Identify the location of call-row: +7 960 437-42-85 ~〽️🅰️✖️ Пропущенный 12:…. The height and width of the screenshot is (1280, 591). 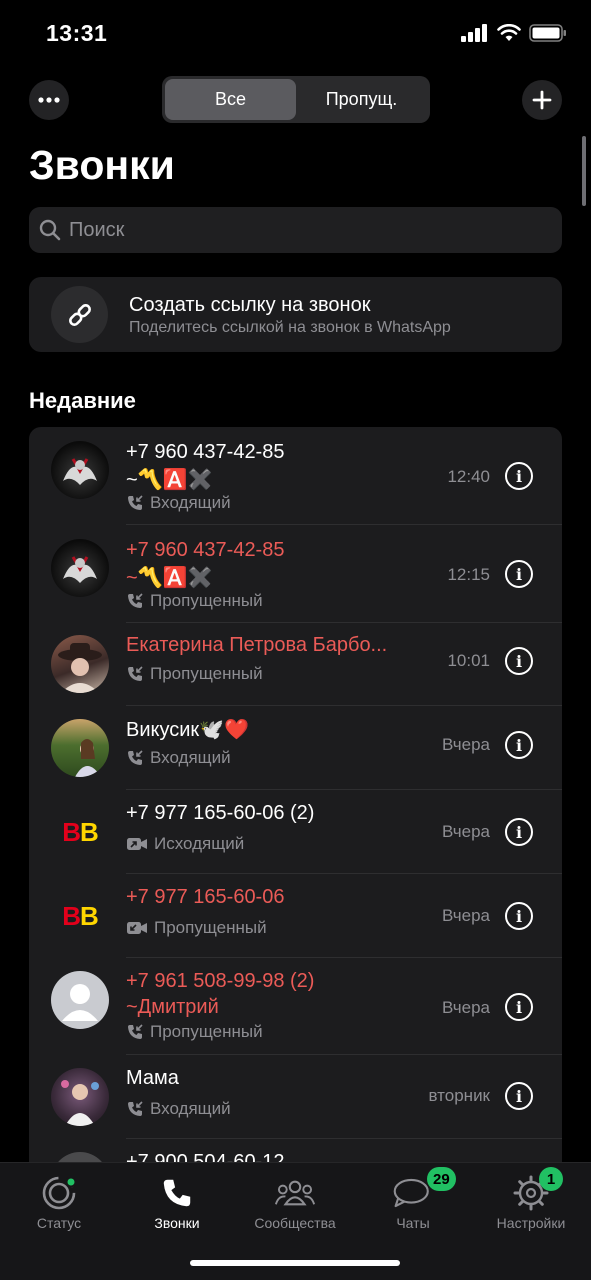
(295, 574).